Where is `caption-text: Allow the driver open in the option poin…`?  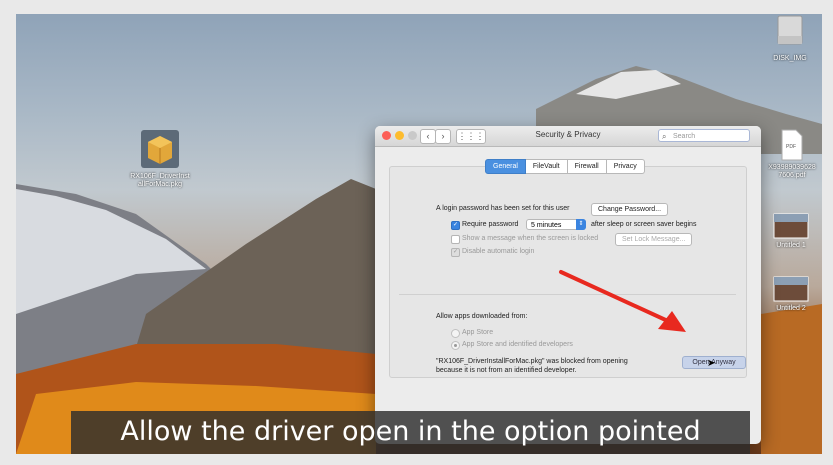 caption-text: Allow the driver open in the option poin… is located at coordinates (410, 431).